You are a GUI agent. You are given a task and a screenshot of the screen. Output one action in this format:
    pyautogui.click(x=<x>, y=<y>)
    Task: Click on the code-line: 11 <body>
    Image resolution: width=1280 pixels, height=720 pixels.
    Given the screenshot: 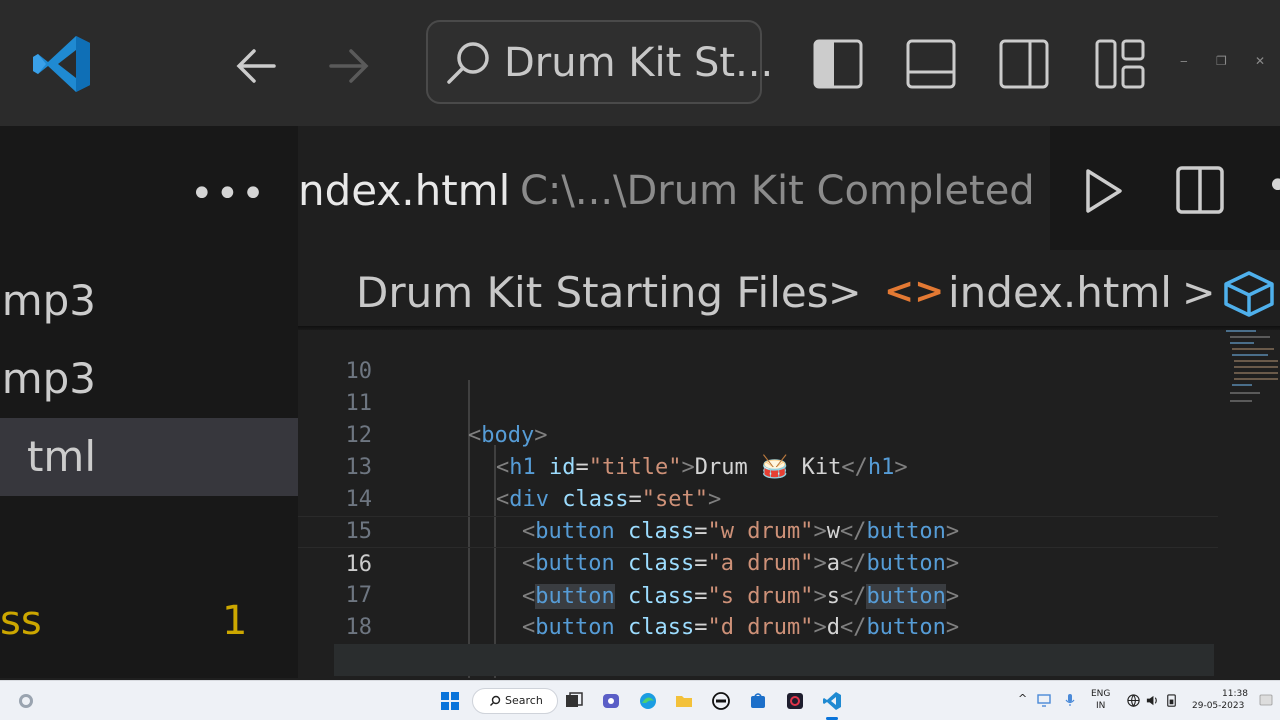 What is the action you would take?
    pyautogui.click(x=758, y=402)
    